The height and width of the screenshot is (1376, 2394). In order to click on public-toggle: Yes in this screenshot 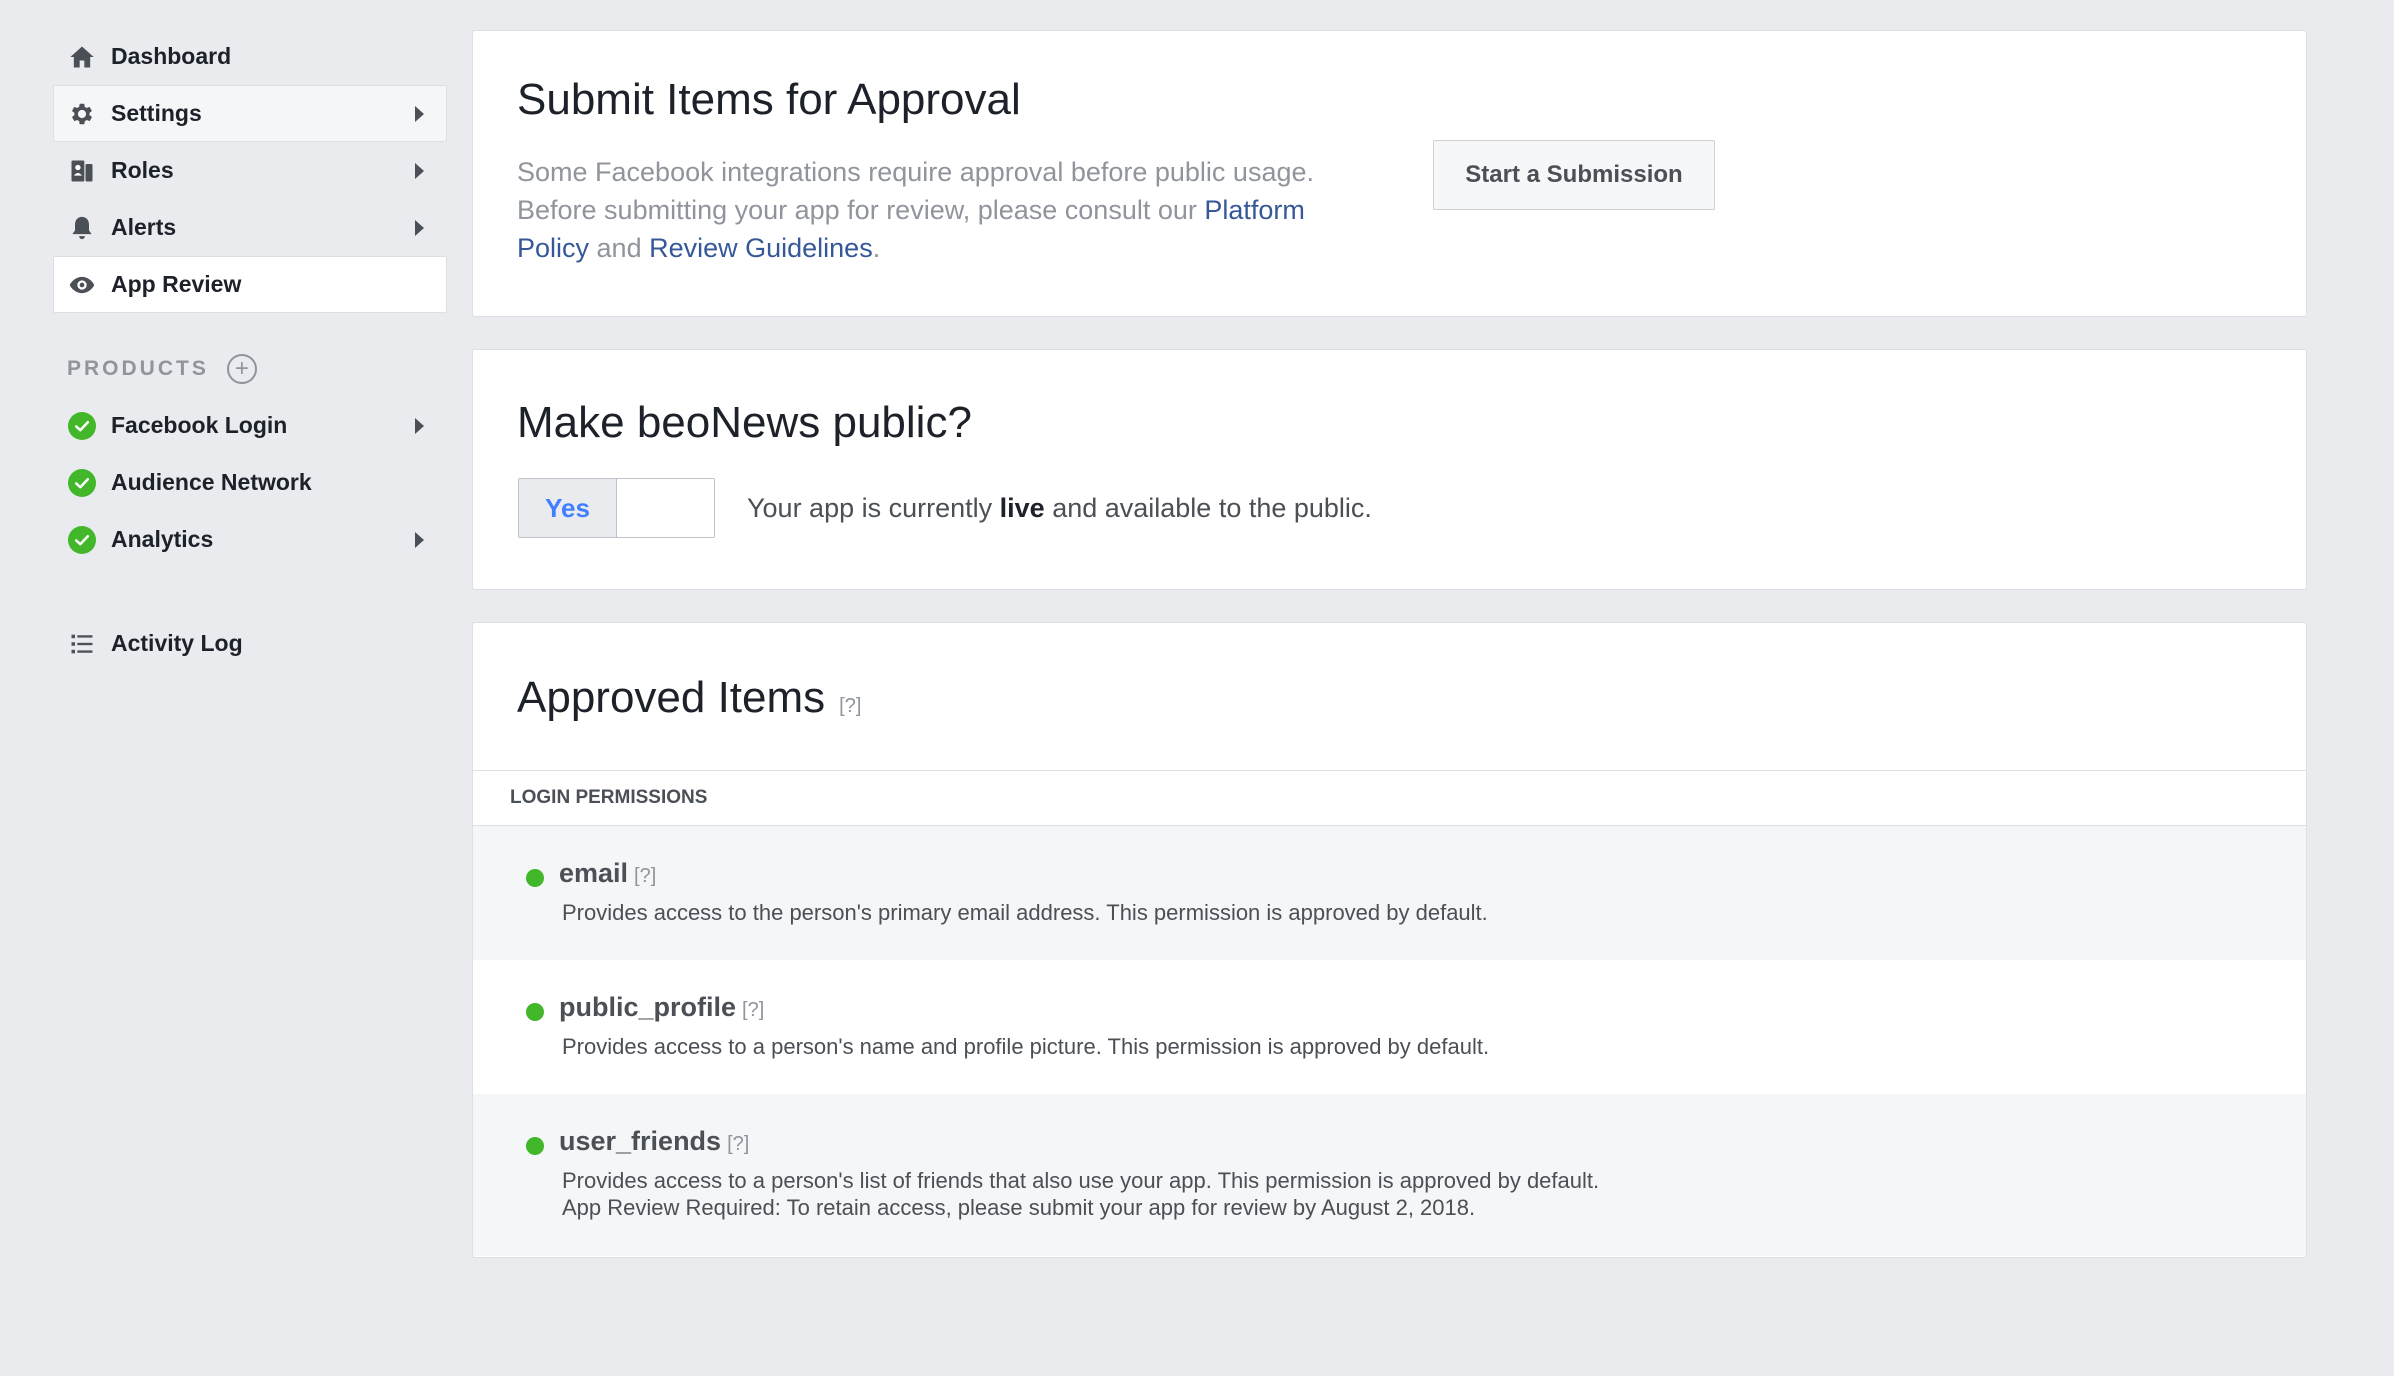, I will do `click(616, 508)`.